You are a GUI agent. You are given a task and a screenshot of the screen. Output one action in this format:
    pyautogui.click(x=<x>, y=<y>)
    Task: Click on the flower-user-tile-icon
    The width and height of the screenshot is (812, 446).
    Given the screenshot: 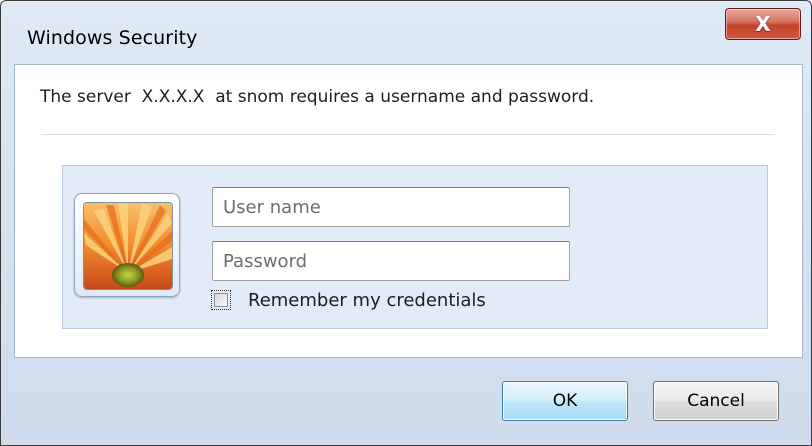 What is the action you would take?
    pyautogui.click(x=128, y=246)
    